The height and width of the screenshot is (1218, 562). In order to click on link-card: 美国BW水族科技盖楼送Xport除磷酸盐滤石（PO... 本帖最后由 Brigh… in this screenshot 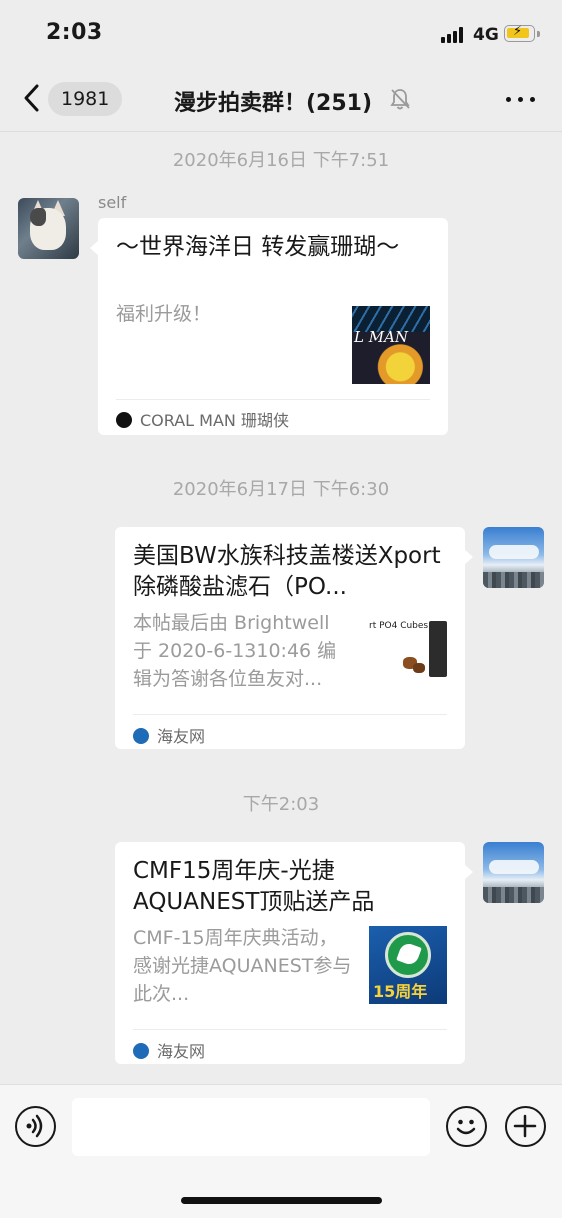, I will do `click(294, 638)`.